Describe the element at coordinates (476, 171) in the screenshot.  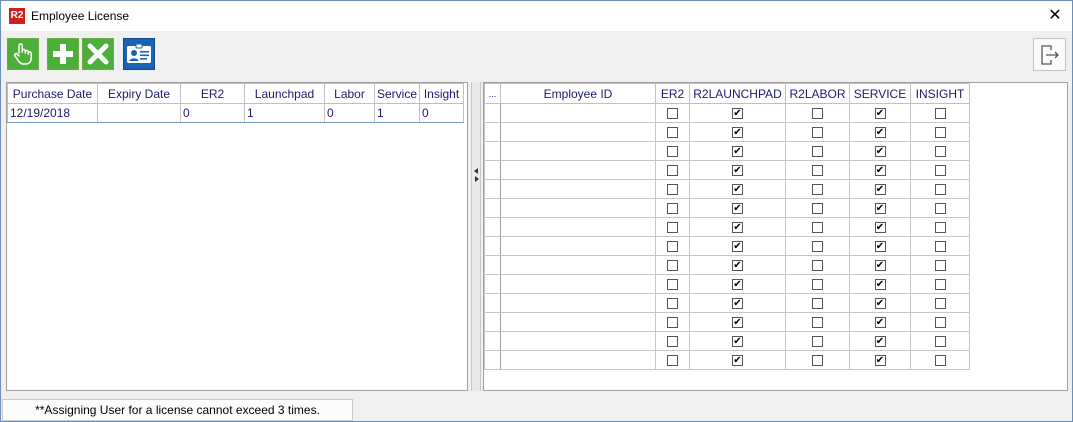
I see `collapse-left-icon` at that location.